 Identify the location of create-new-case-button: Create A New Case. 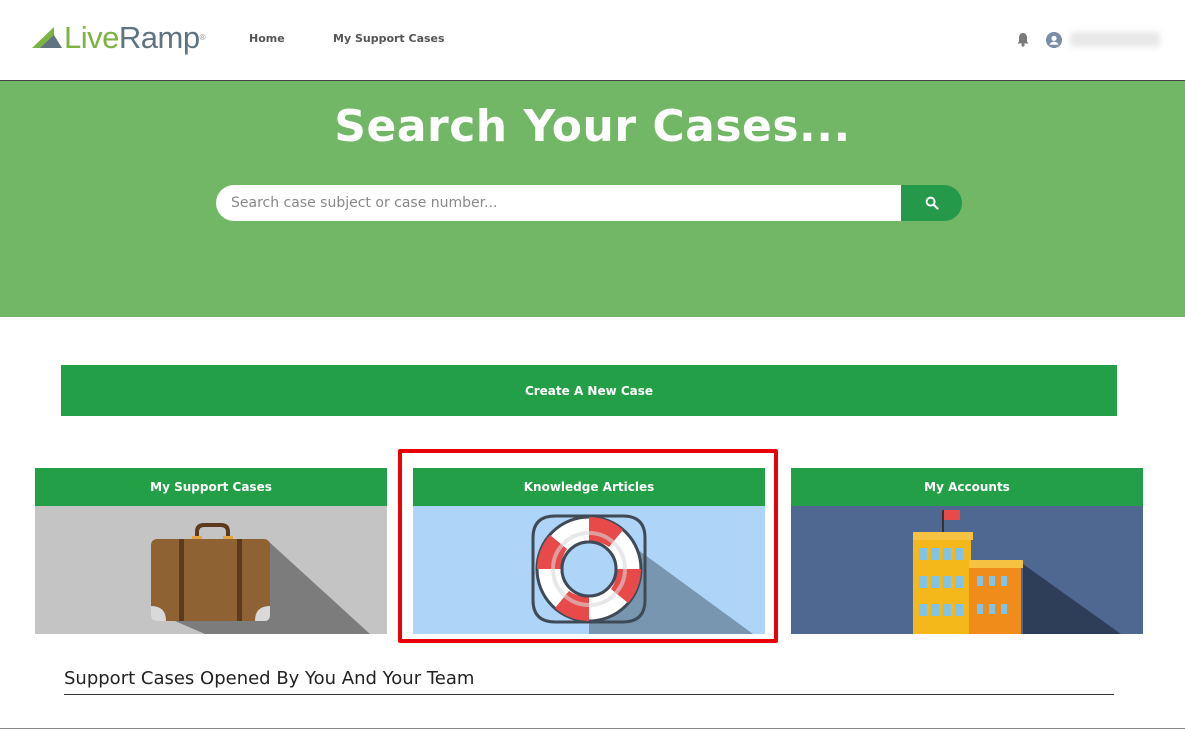
(589, 390).